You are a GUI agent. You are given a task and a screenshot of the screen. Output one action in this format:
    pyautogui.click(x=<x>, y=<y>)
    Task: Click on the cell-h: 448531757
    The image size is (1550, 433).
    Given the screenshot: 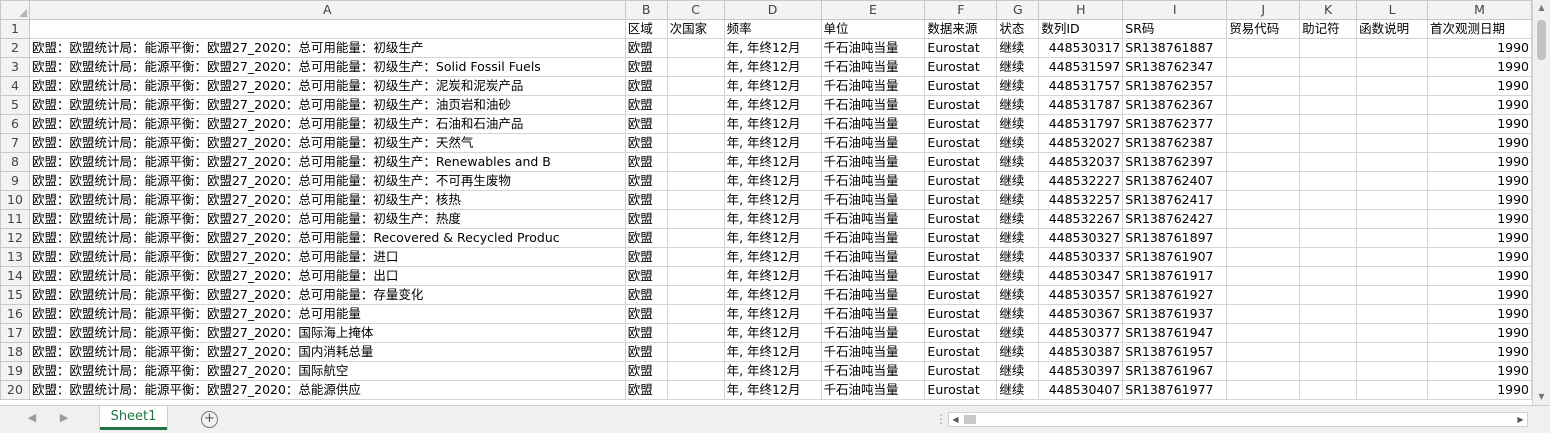 What is the action you would take?
    pyautogui.click(x=1081, y=86)
    